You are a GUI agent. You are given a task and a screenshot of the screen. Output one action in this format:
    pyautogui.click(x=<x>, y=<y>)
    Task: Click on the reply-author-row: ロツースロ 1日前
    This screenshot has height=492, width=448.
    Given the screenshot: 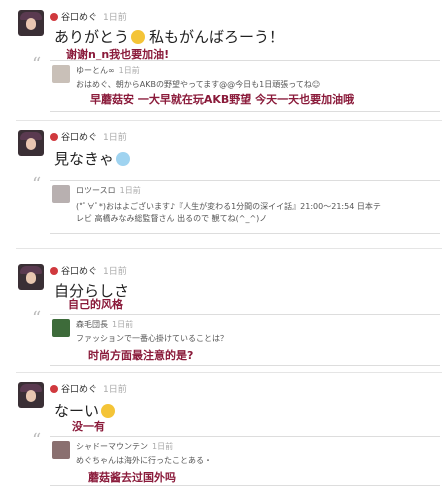 What is the action you would take?
    pyautogui.click(x=108, y=190)
    